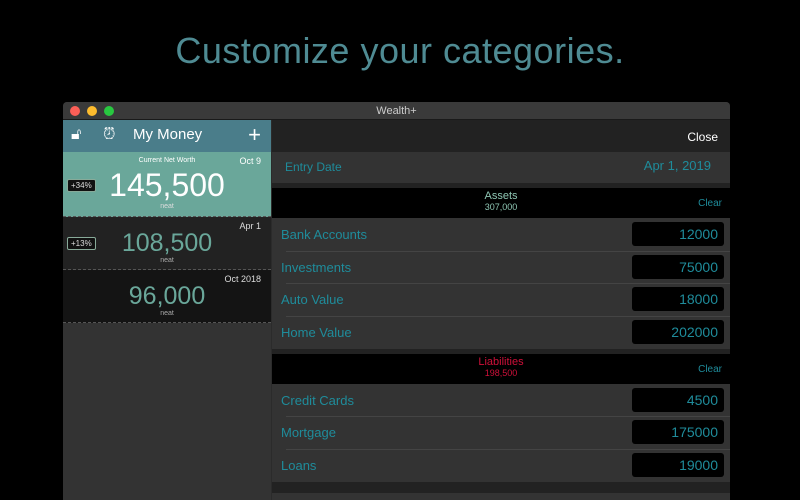  What do you see at coordinates (678, 332) in the screenshot?
I see `amount-input: 202000` at bounding box center [678, 332].